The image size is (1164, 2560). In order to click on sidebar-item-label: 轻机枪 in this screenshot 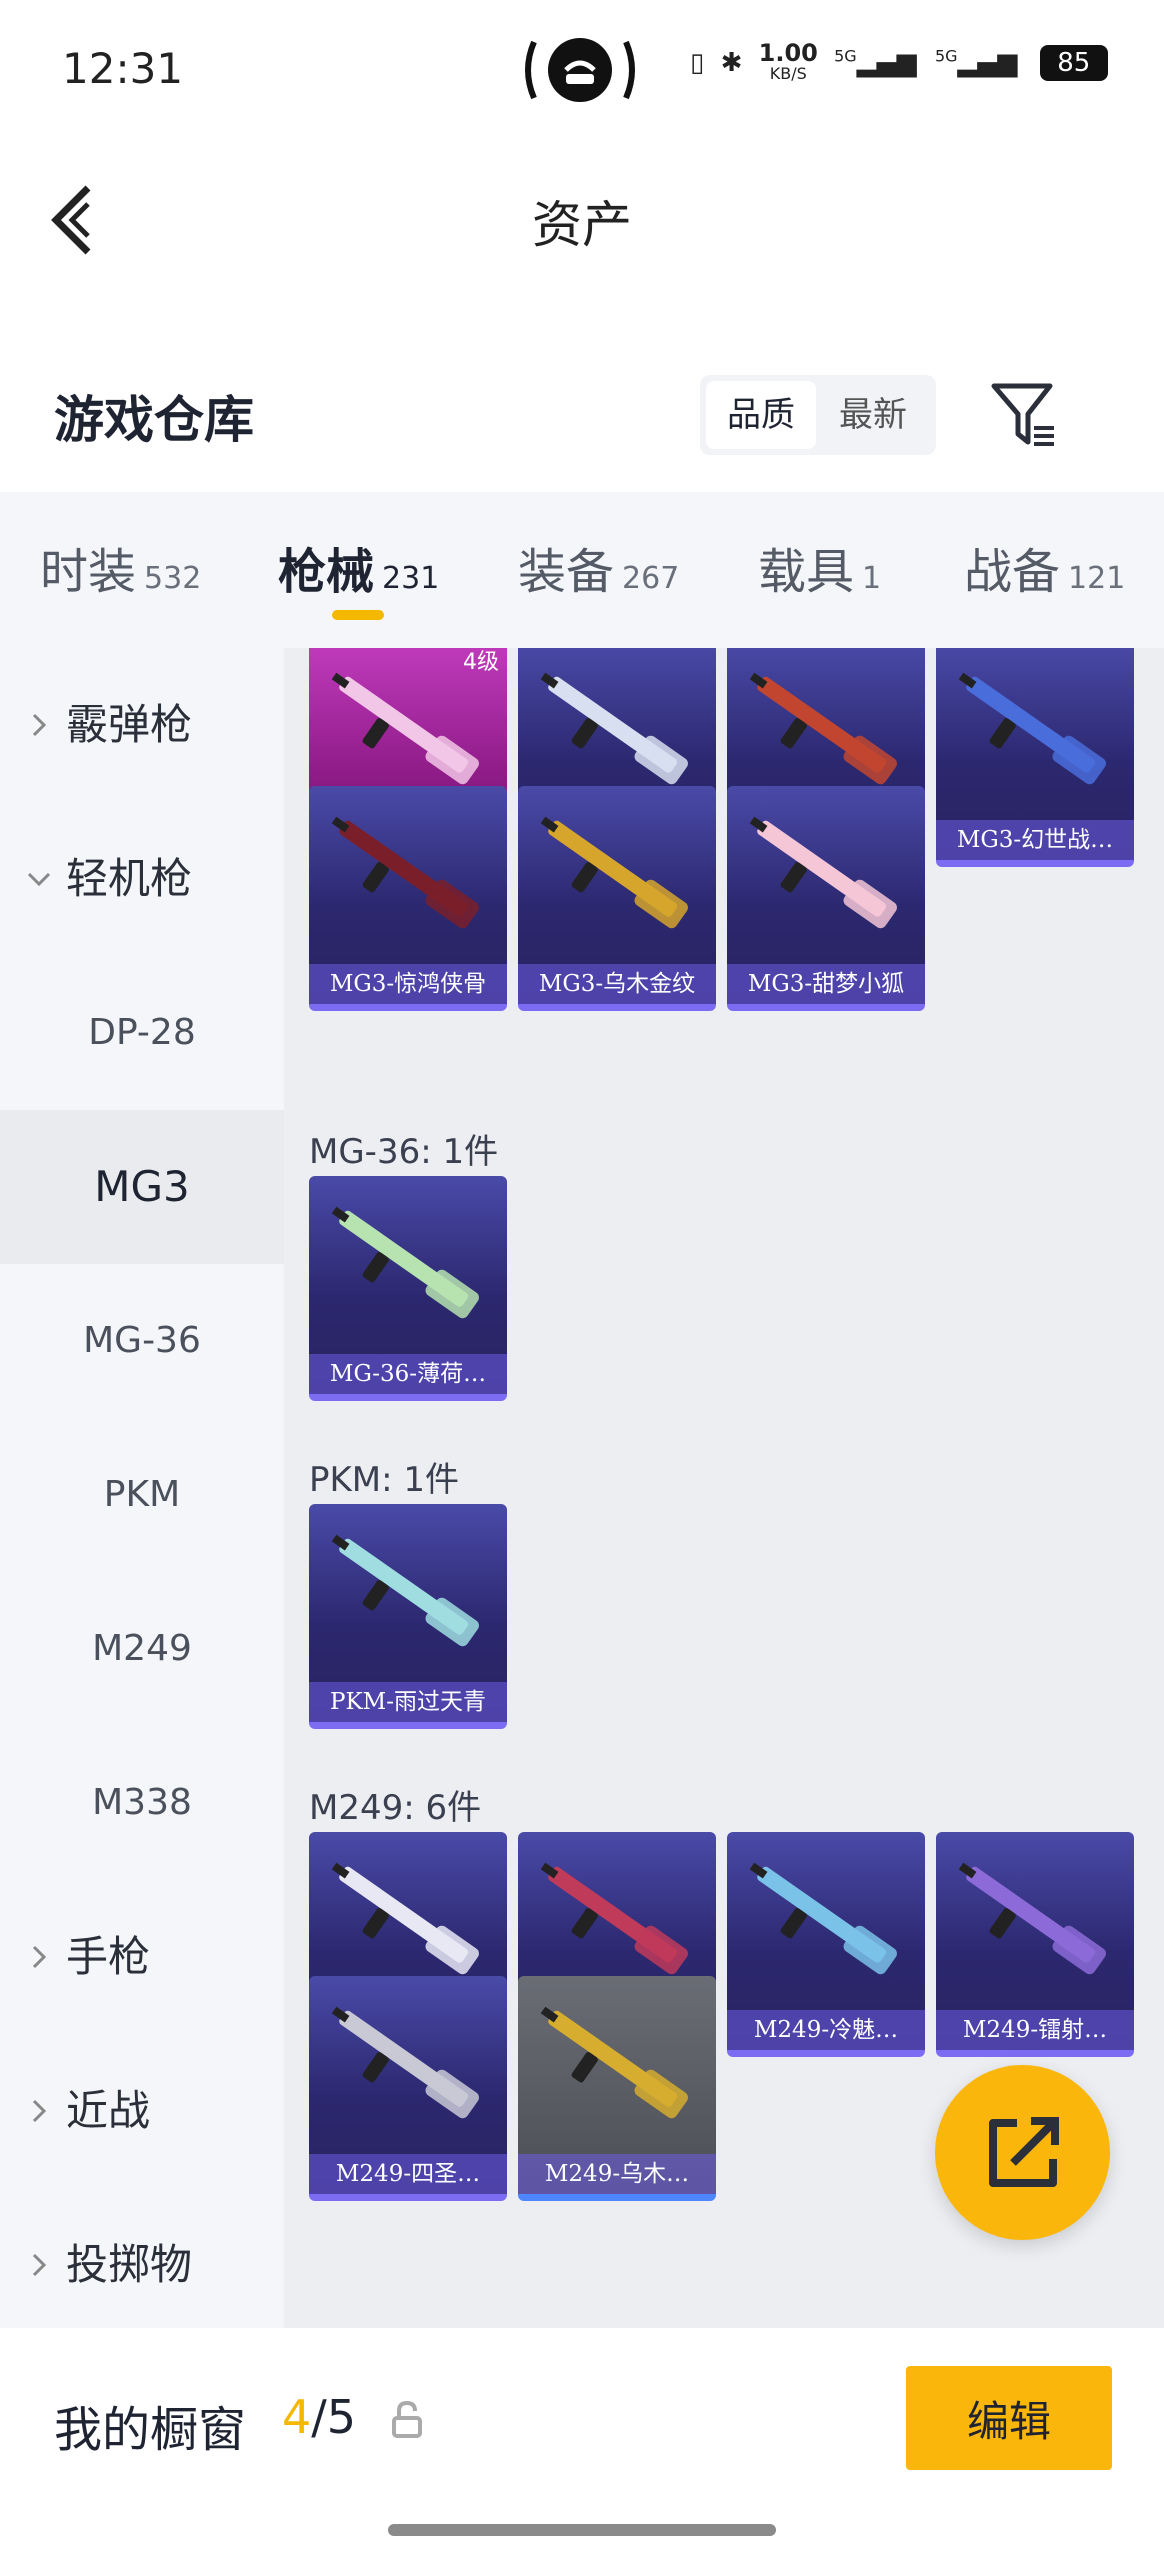, I will do `click(129, 878)`.